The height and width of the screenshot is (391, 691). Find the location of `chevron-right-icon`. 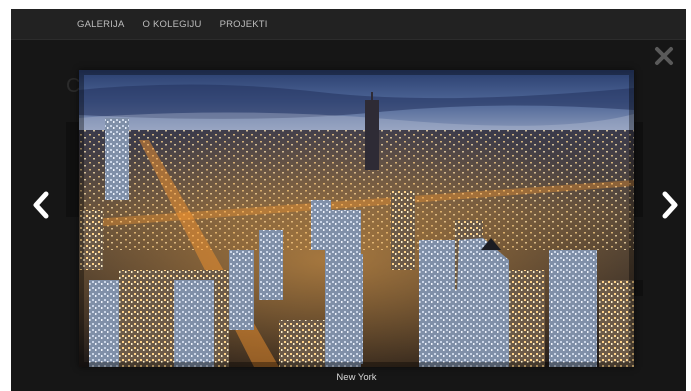

chevron-right-icon is located at coordinates (670, 205).